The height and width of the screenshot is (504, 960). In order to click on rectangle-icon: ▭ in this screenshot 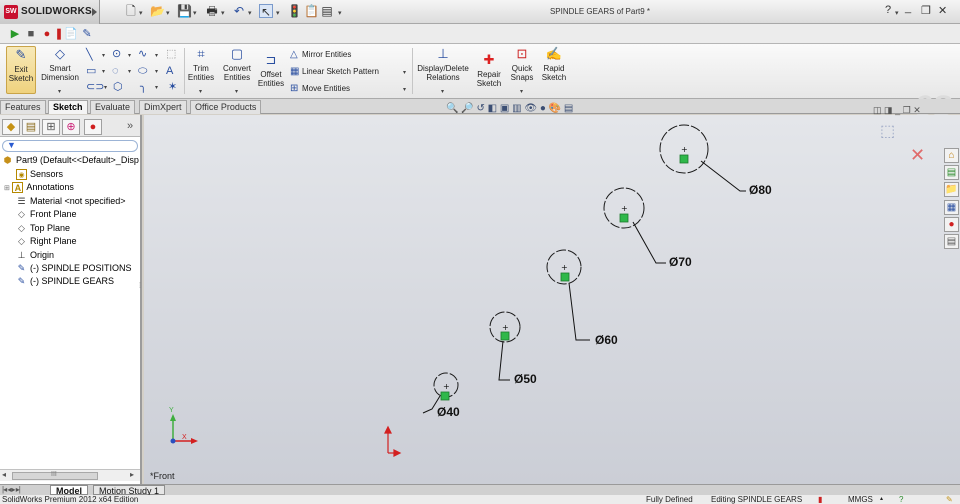, I will do `click(91, 71)`.